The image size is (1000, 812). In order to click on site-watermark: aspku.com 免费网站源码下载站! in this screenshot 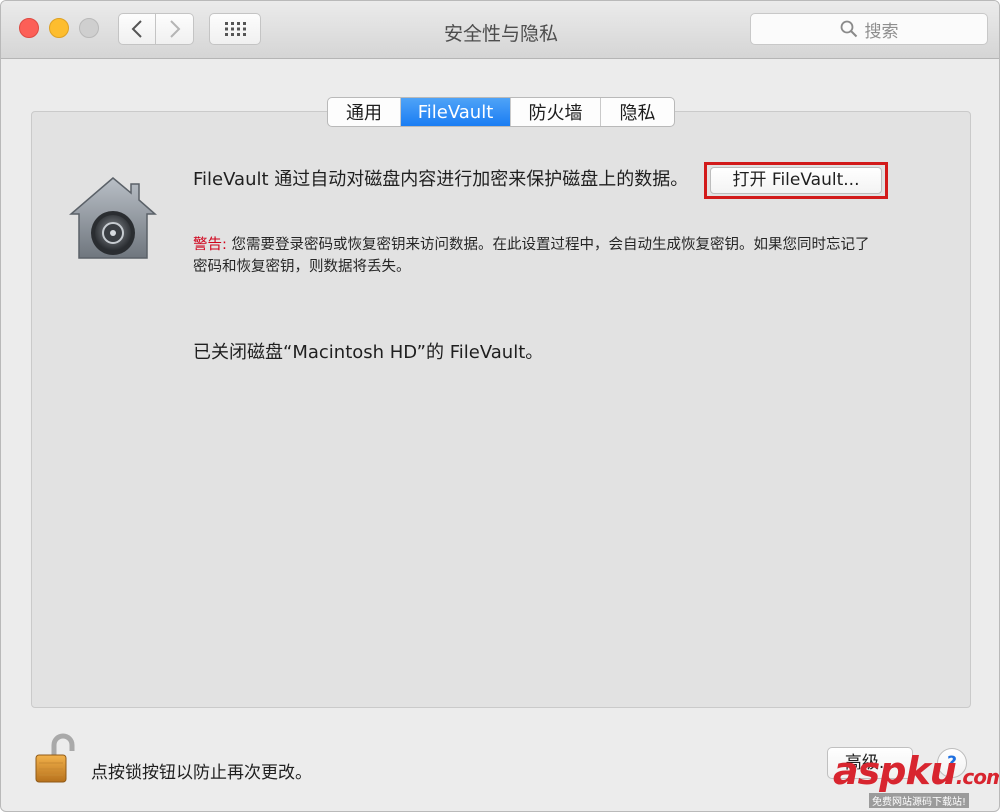, I will do `click(916, 779)`.